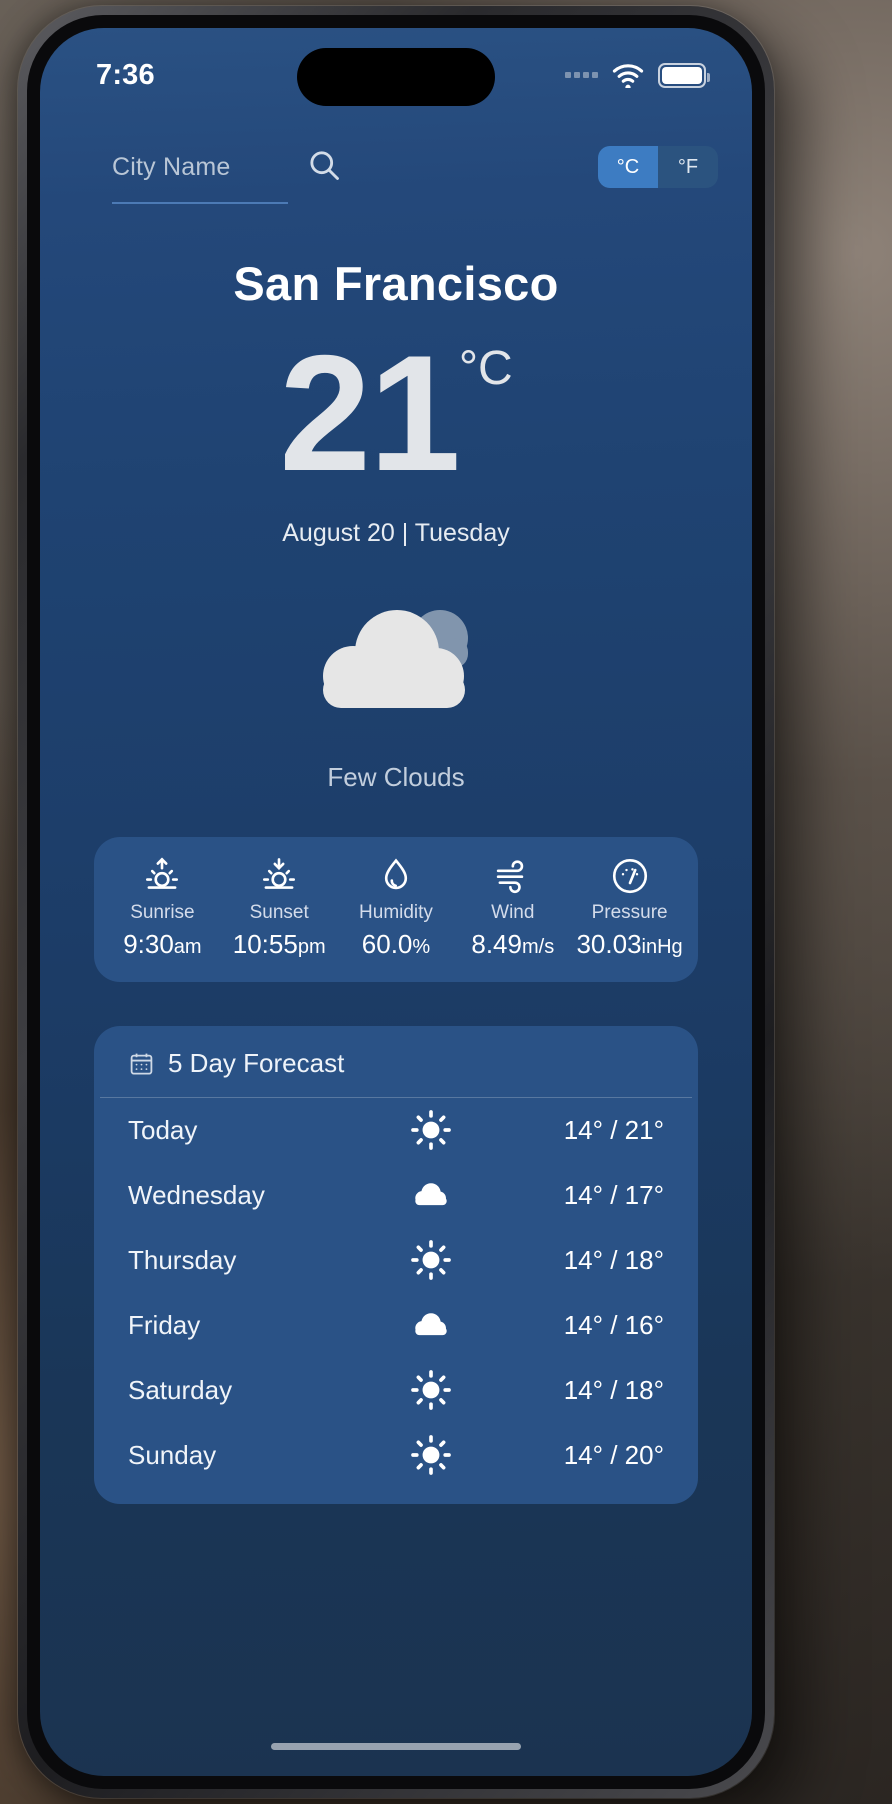 The image size is (892, 1804). What do you see at coordinates (279, 912) in the screenshot?
I see `detail-label: Sunset` at bounding box center [279, 912].